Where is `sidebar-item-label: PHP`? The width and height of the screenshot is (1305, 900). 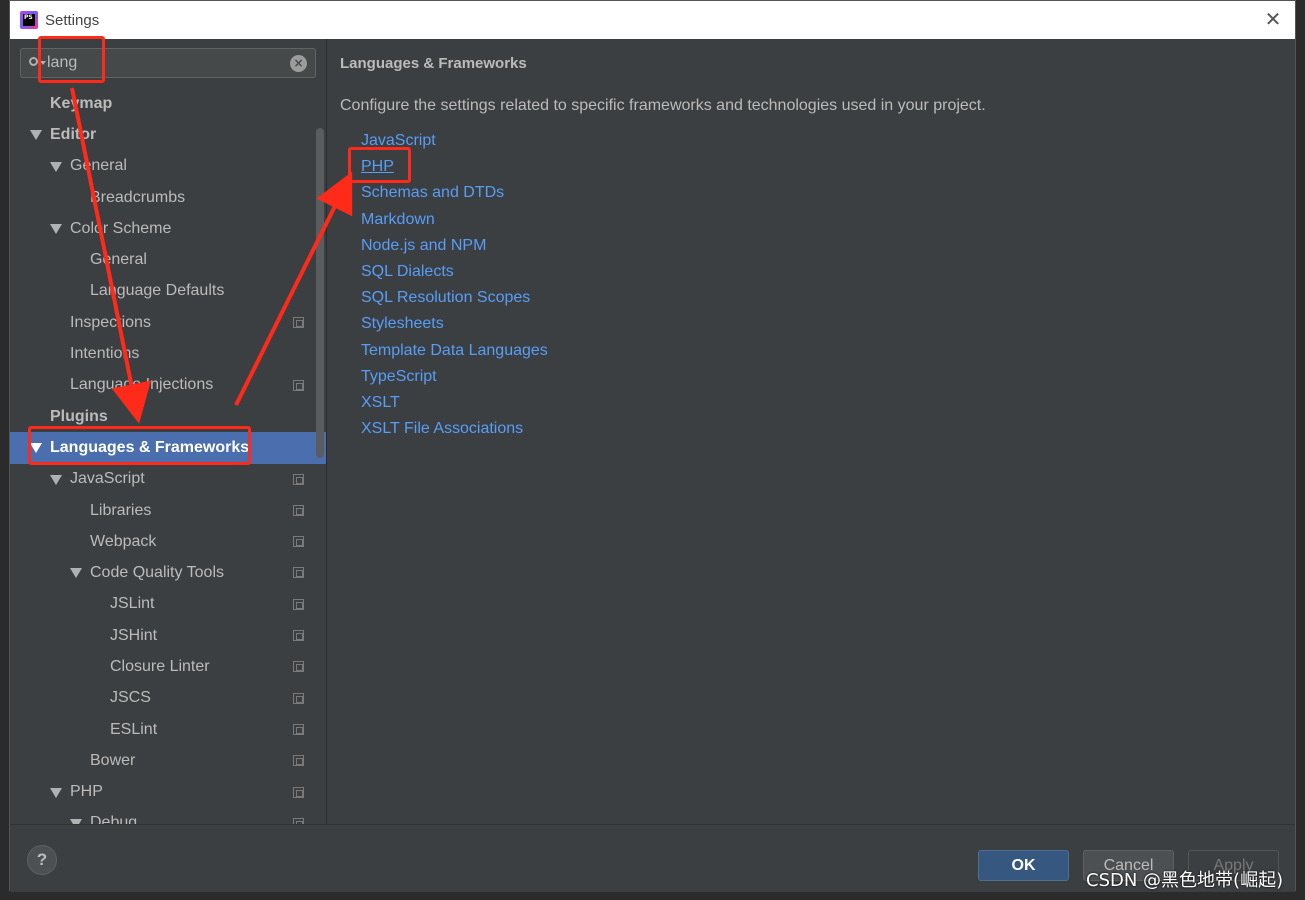 sidebar-item-label: PHP is located at coordinates (86, 792).